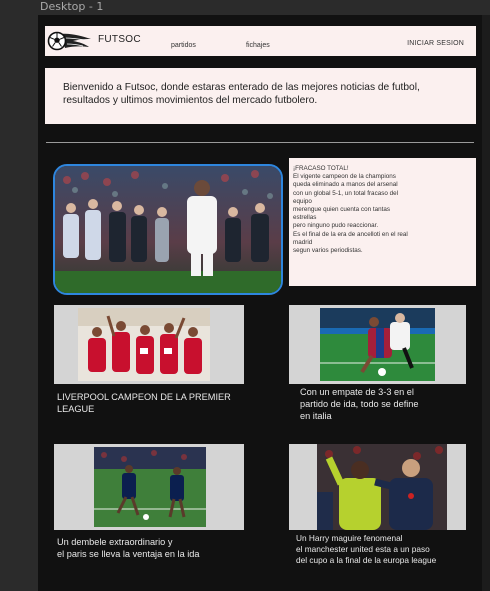 Image resolution: width=490 pixels, height=591 pixels. What do you see at coordinates (72, 6) in the screenshot?
I see `frame-label: Desktop - 1` at bounding box center [72, 6].